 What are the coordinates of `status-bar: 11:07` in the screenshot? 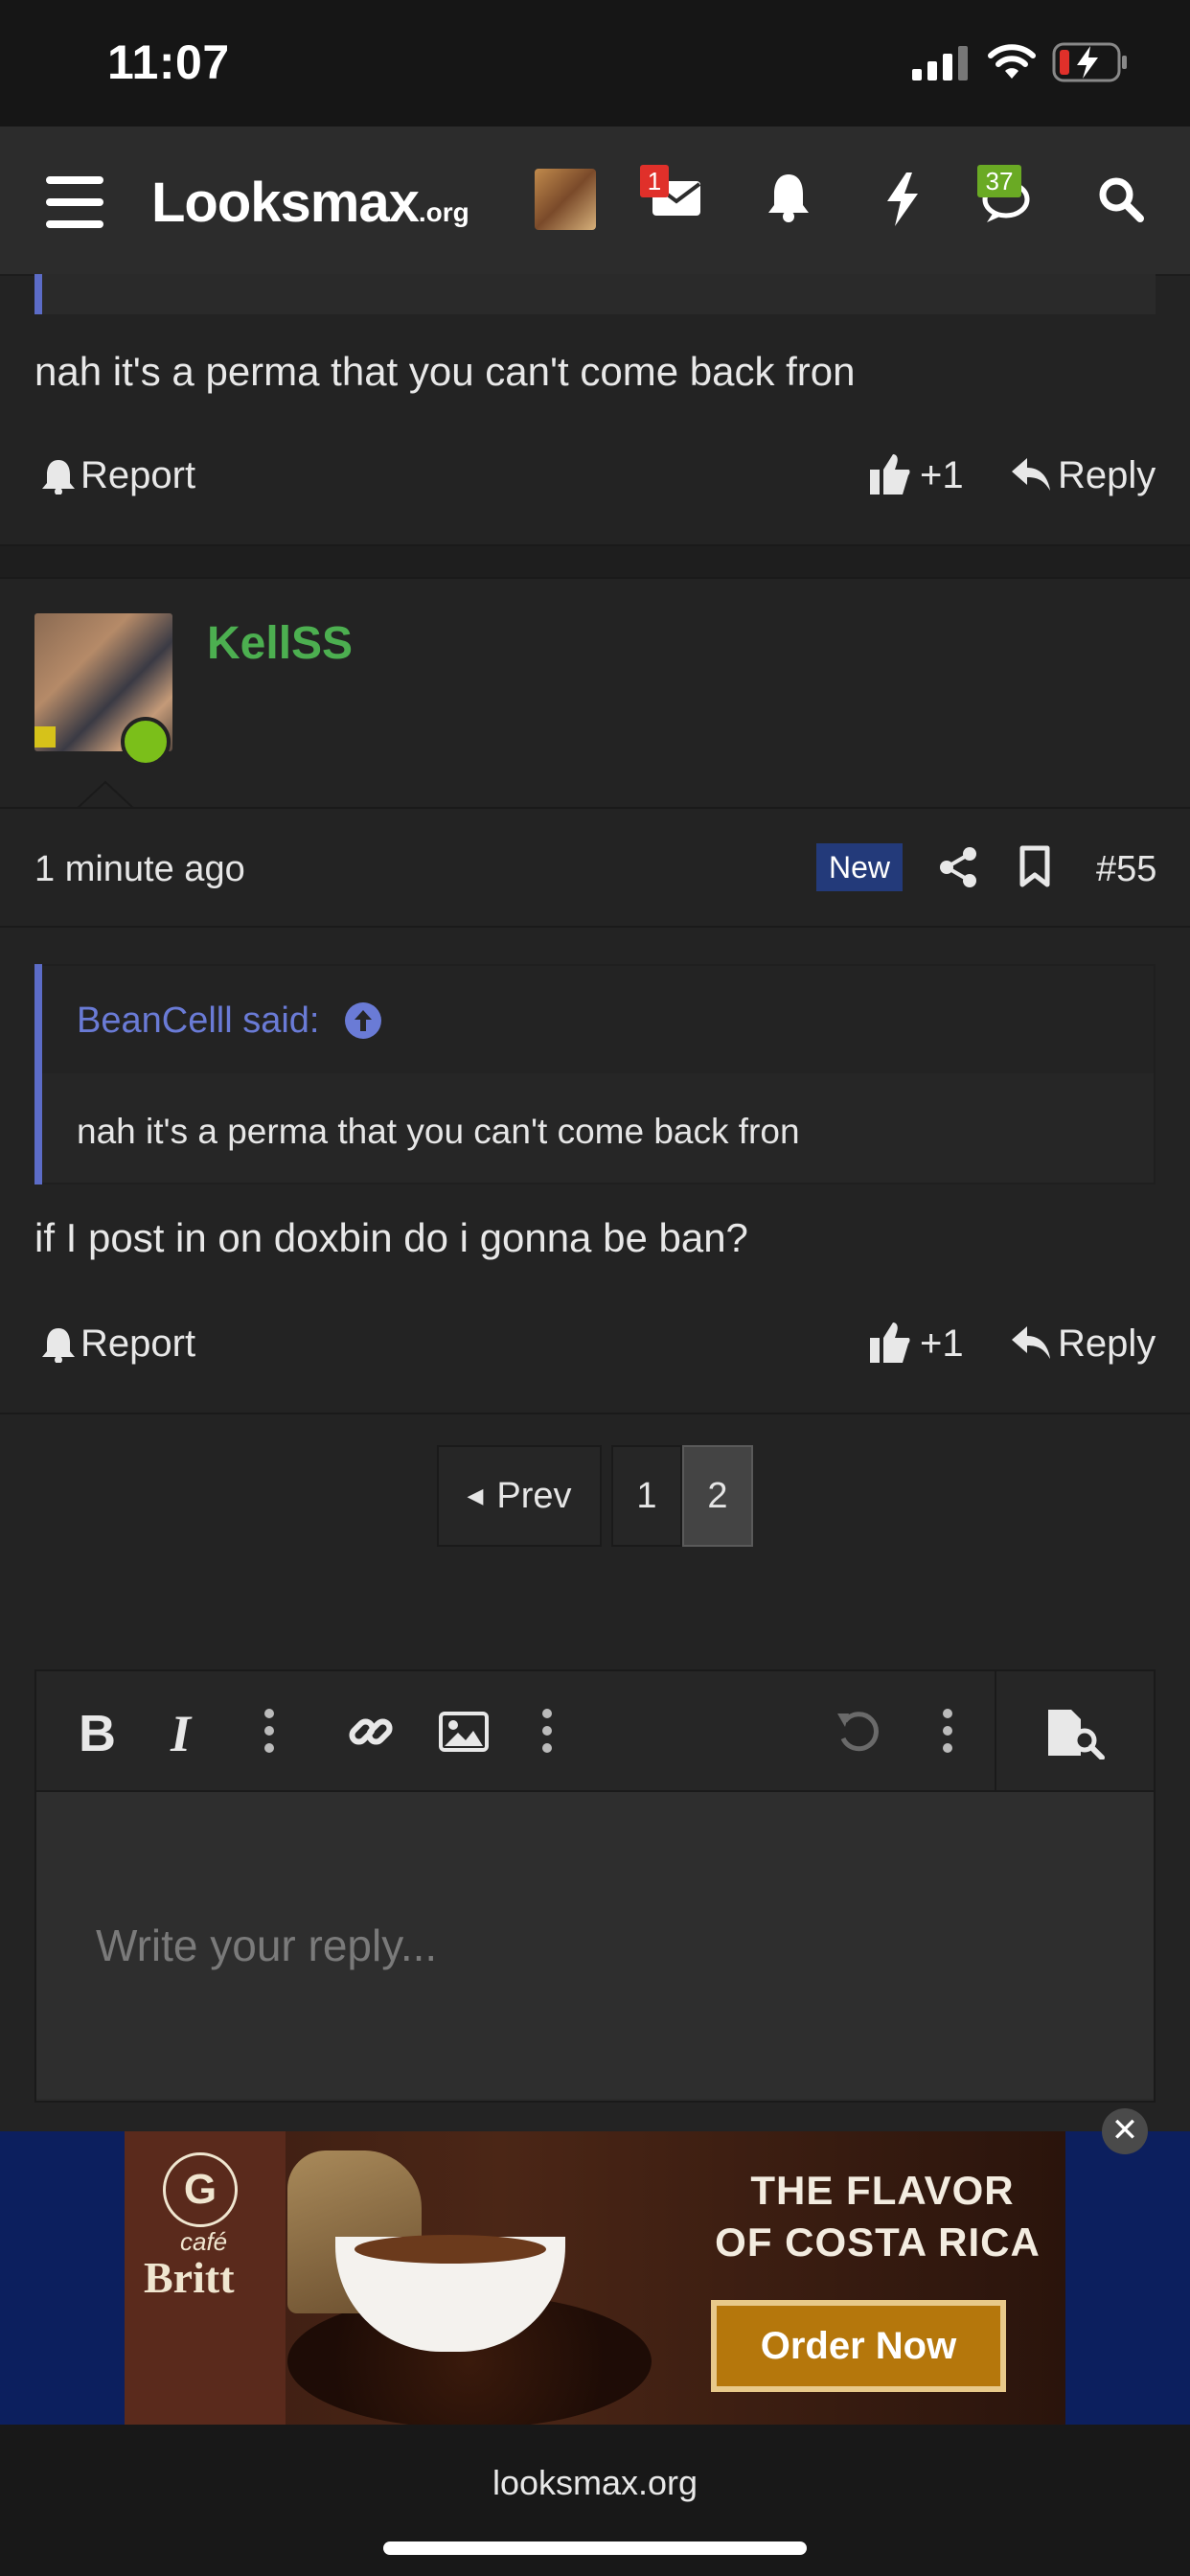 It's located at (595, 63).